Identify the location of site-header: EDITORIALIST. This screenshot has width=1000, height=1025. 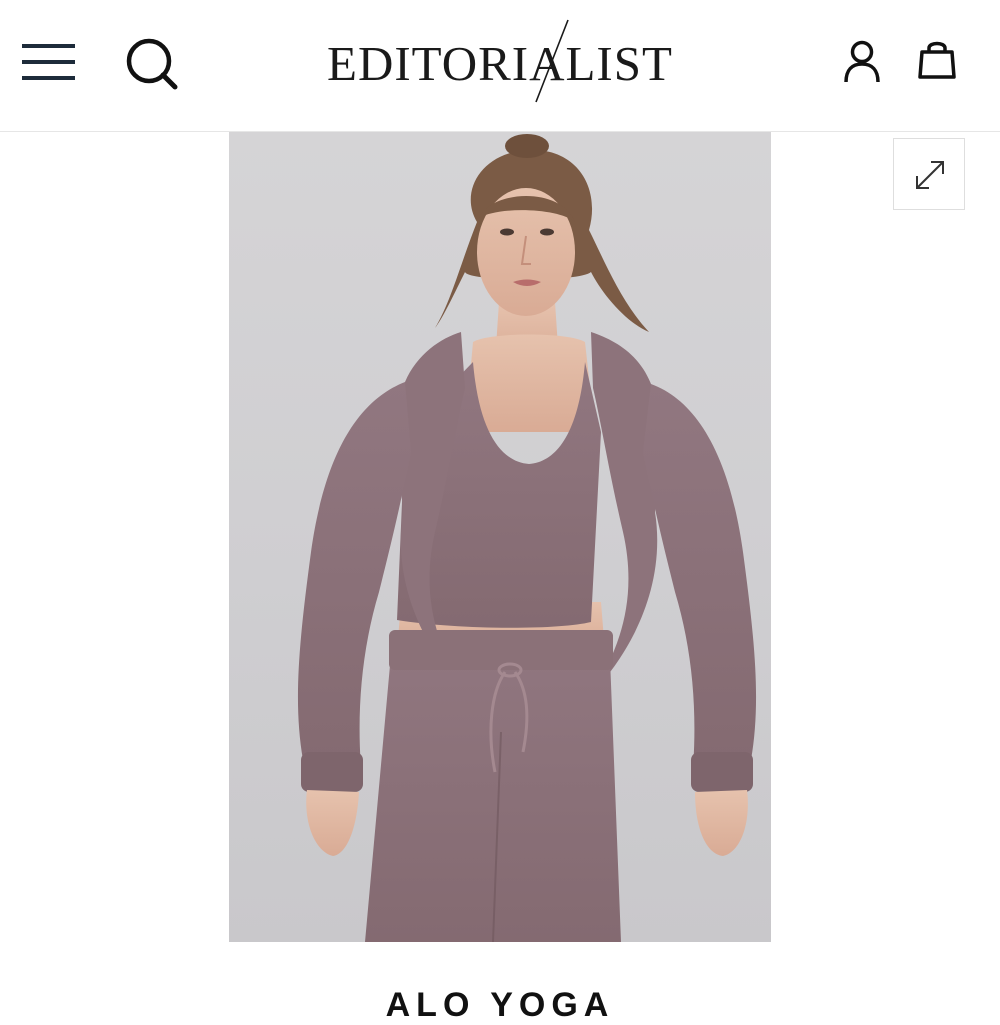
(500, 66).